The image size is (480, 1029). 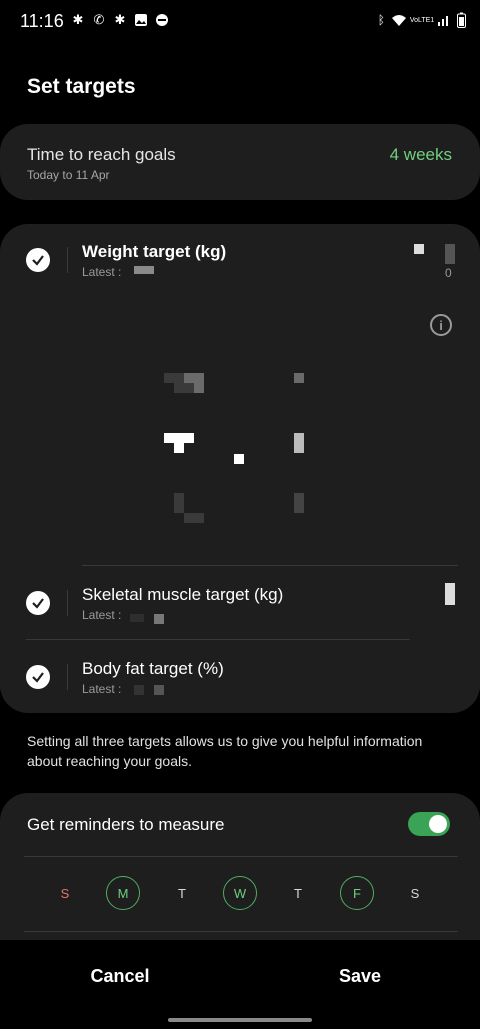 What do you see at coordinates (153, 669) in the screenshot?
I see `body-fat-target-label: Body fat target (%)` at bounding box center [153, 669].